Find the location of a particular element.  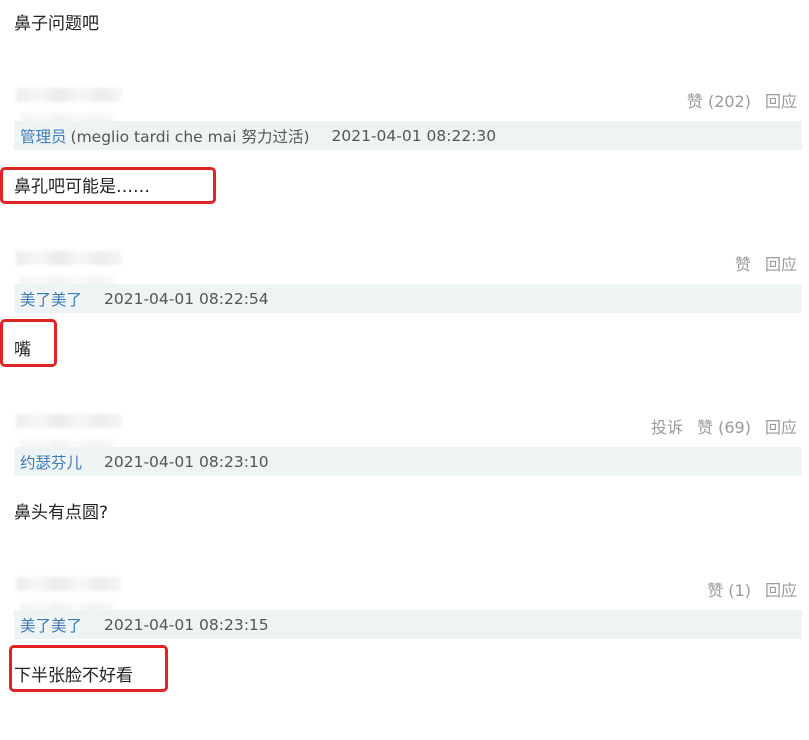

comment-meta: 美了美了 2021-04-01 08:22:54 is located at coordinates (408, 298).